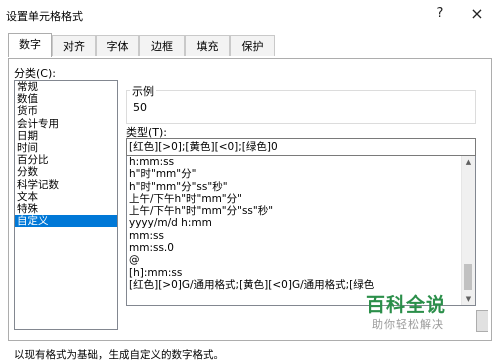 The image size is (500, 363). I want to click on sample-group, so click(301, 107).